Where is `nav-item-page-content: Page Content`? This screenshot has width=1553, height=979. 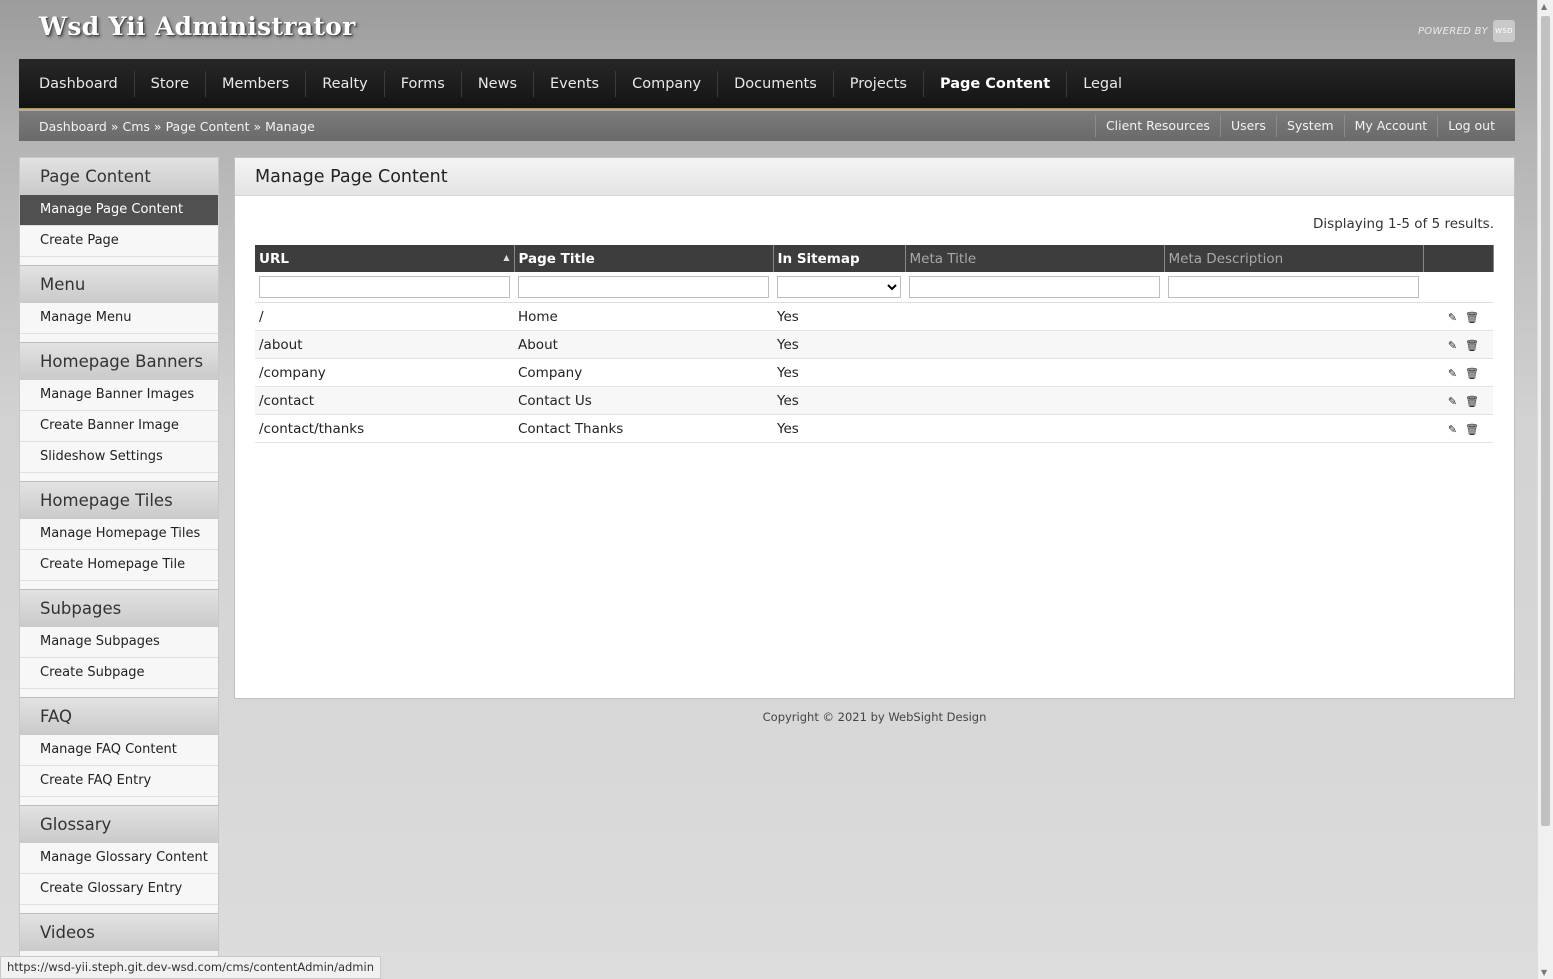 nav-item-page-content: Page Content is located at coordinates (994, 83).